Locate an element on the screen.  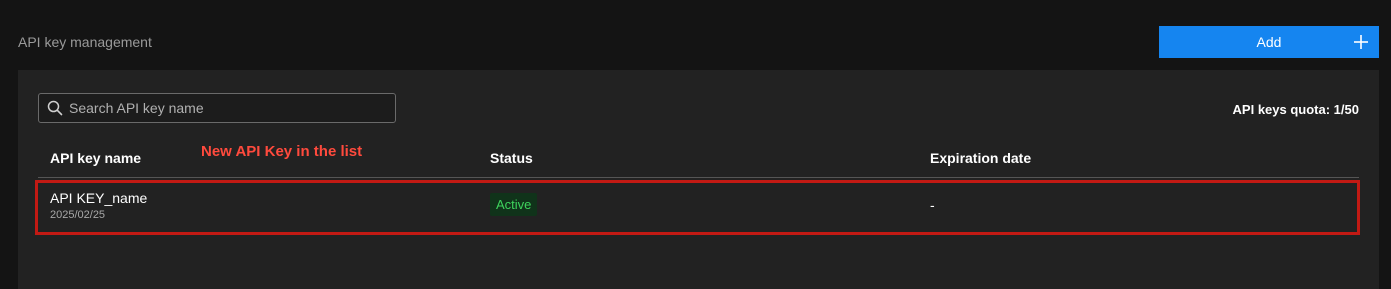
api-key-name: API KEY_name is located at coordinates (98, 198).